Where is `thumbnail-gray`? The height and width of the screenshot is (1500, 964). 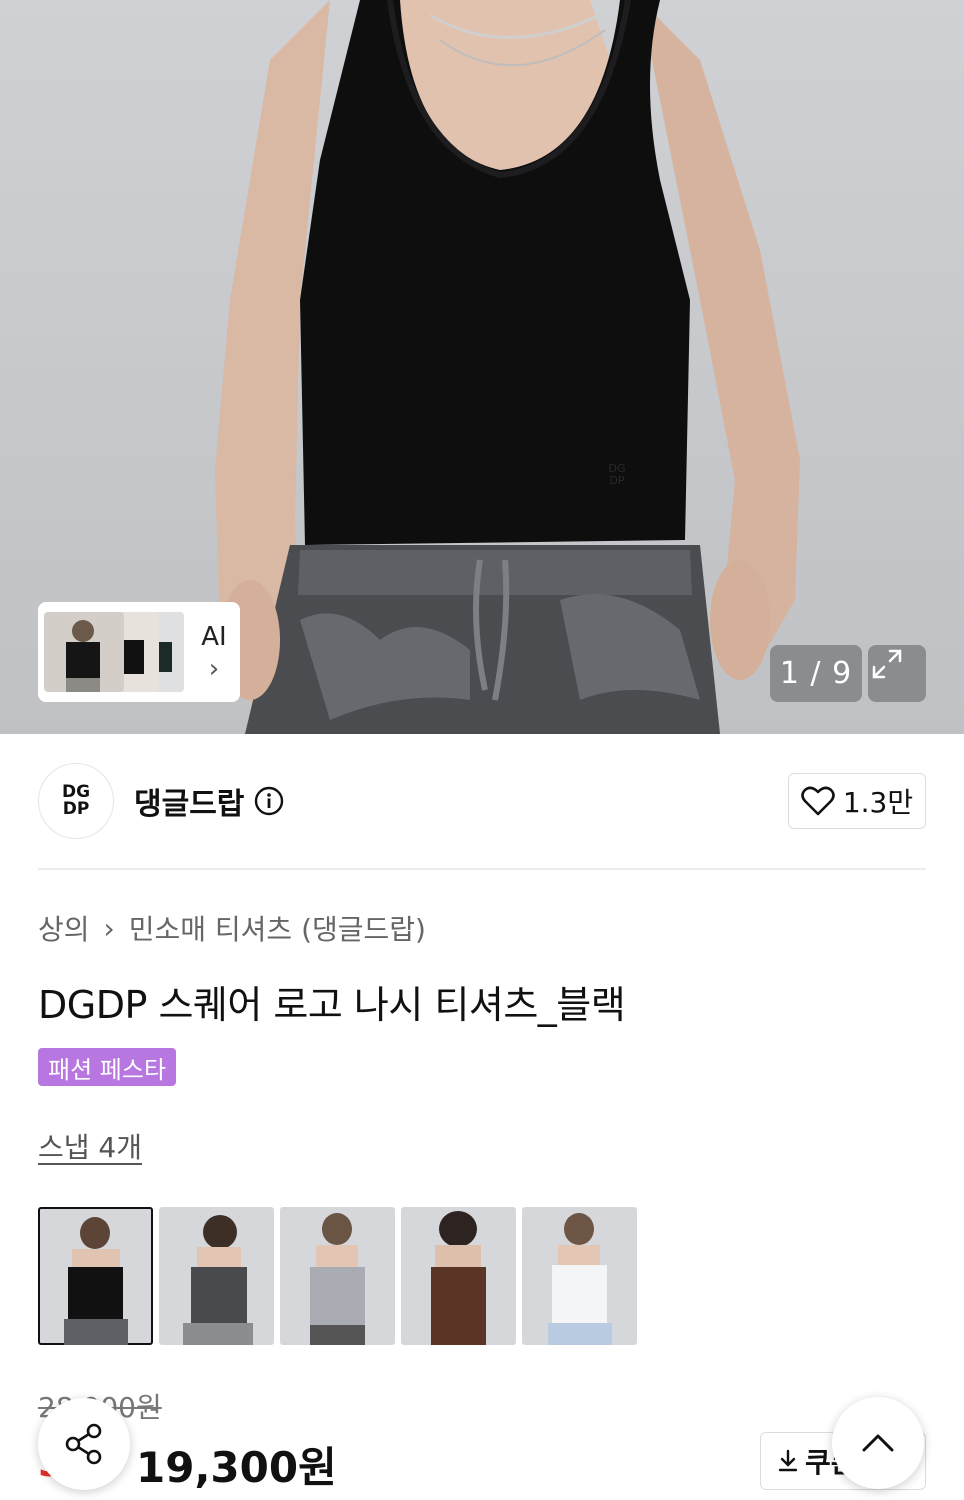 thumbnail-gray is located at coordinates (337, 1276).